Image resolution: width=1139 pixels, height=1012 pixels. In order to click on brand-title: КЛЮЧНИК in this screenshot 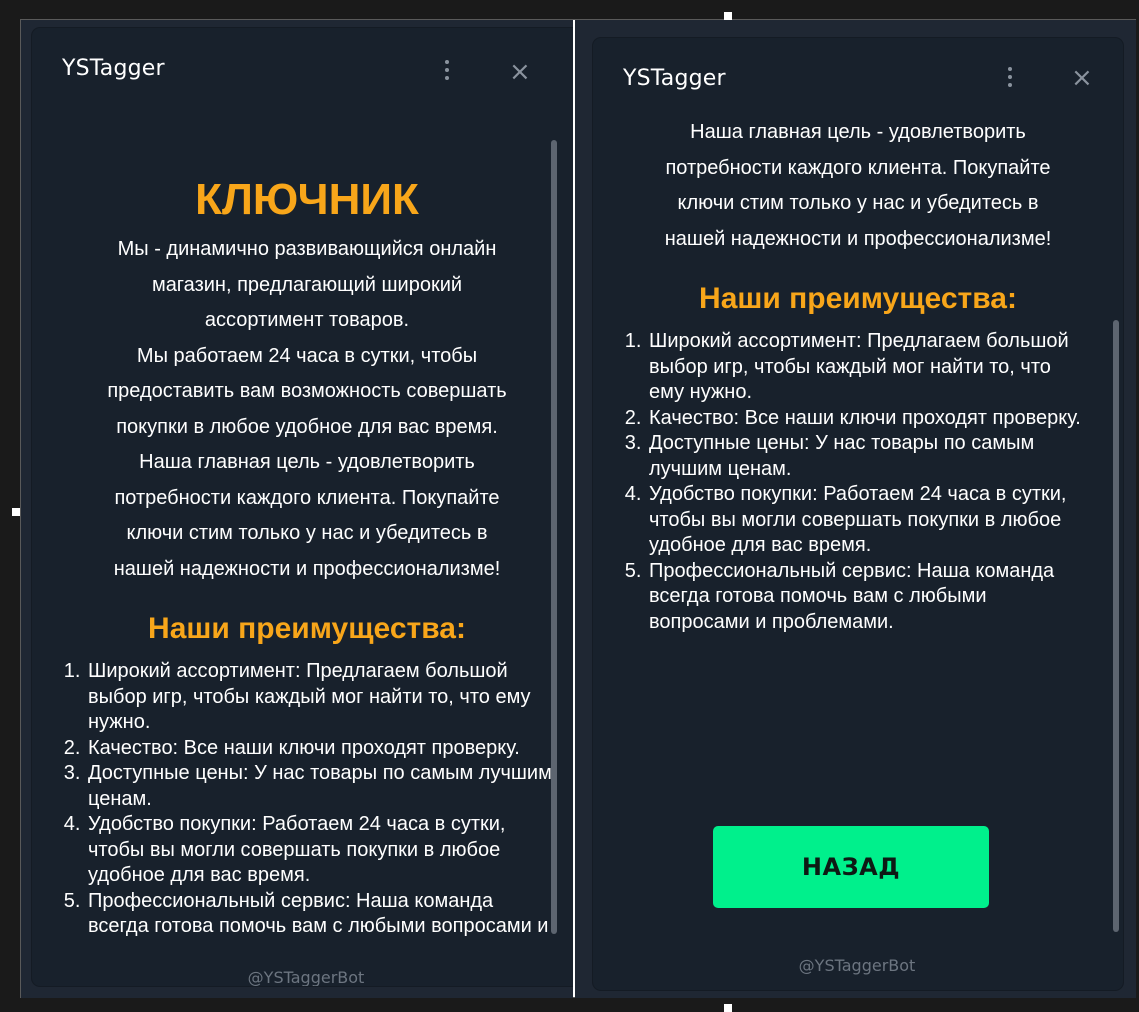, I will do `click(307, 199)`.